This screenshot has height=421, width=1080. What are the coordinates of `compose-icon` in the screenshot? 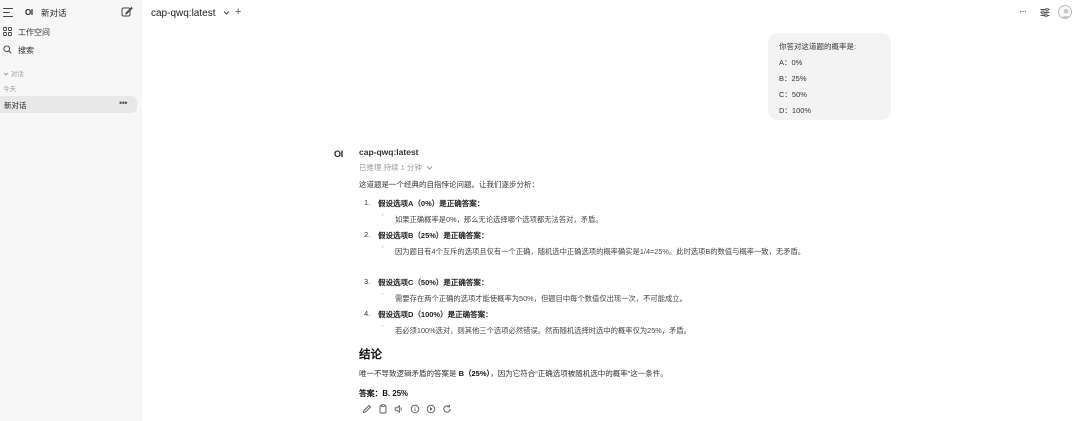 It's located at (127, 12).